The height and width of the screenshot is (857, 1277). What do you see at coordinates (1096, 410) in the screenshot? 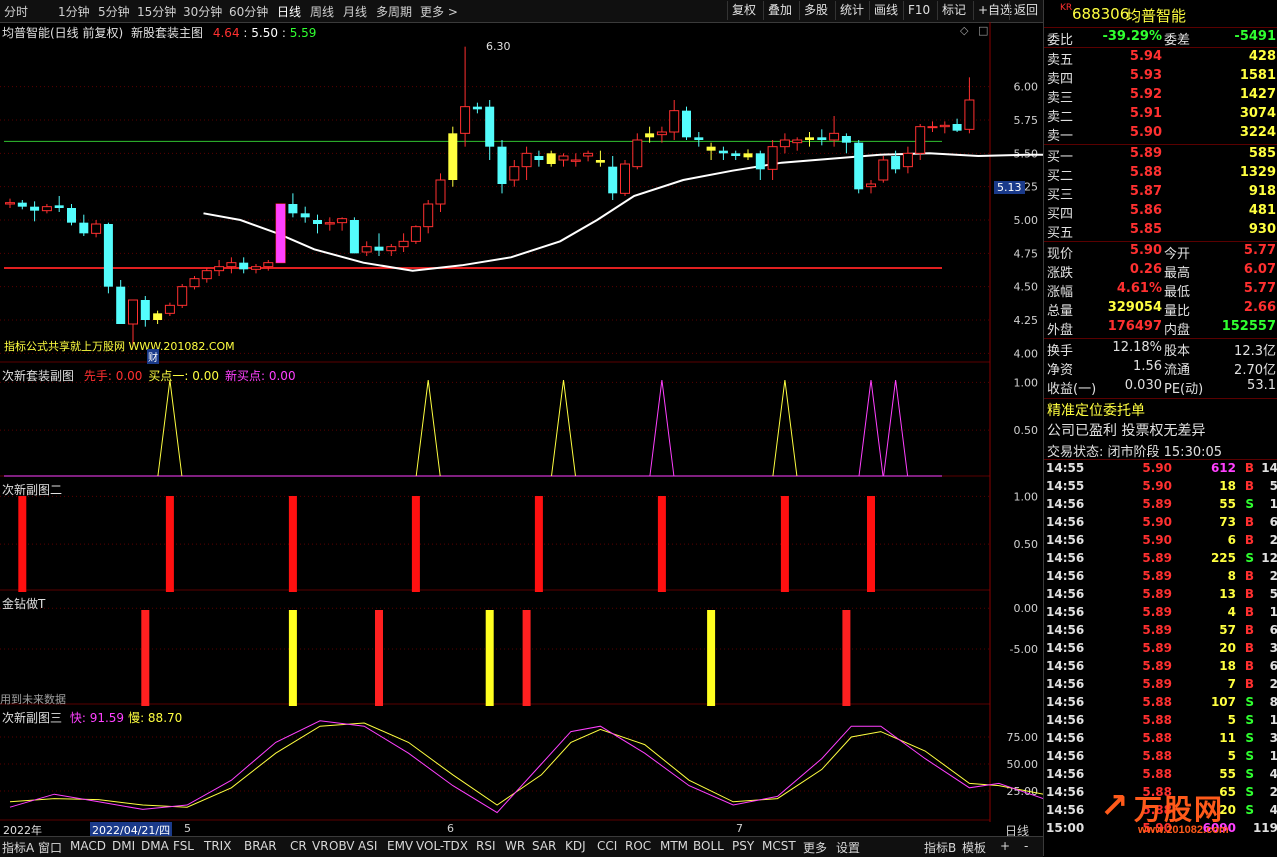
I see `precise-order-link: 精准定位委托单` at bounding box center [1096, 410].